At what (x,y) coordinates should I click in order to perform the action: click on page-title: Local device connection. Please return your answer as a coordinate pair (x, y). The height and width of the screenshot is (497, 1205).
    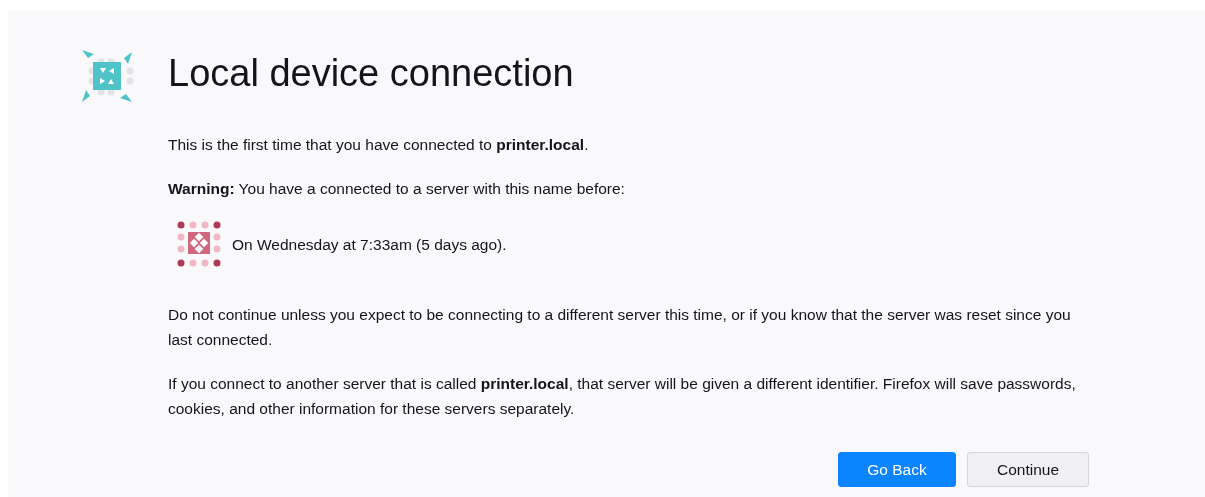
    Looking at the image, I should click on (371, 73).